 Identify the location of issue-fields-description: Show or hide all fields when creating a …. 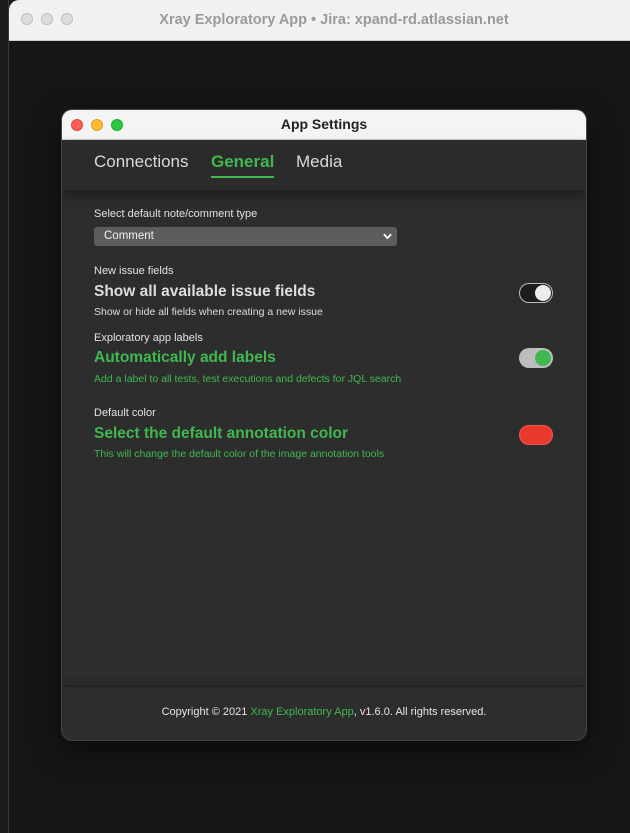
(208, 312).